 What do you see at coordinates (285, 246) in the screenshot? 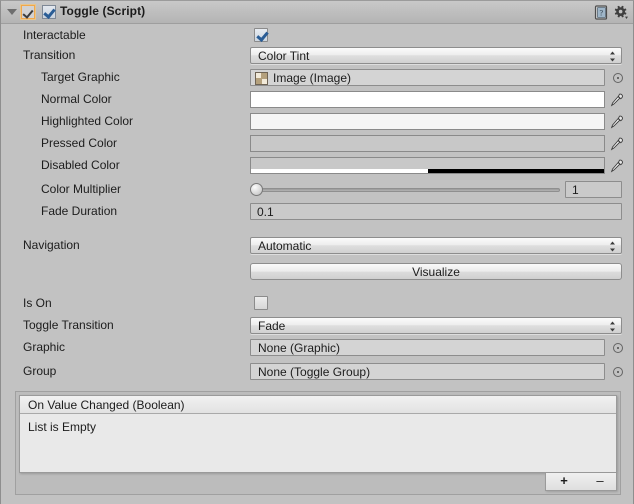
I see `navigation-value: Automatic` at bounding box center [285, 246].